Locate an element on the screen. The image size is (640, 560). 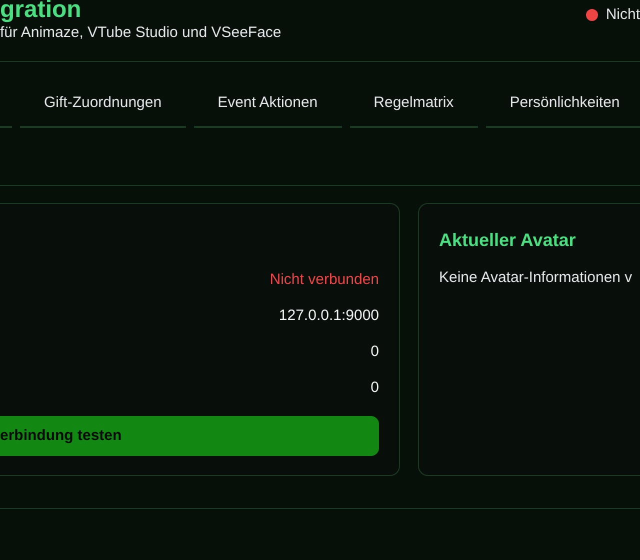
status-value: Nicht verbunden is located at coordinates (324, 280).